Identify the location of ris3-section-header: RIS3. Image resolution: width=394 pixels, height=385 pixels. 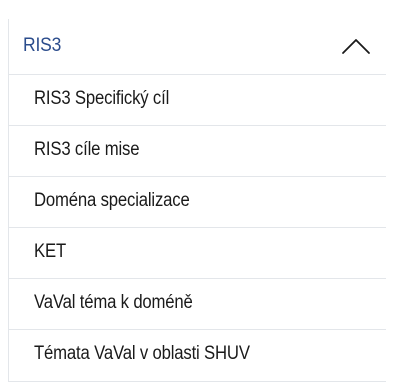
(197, 47).